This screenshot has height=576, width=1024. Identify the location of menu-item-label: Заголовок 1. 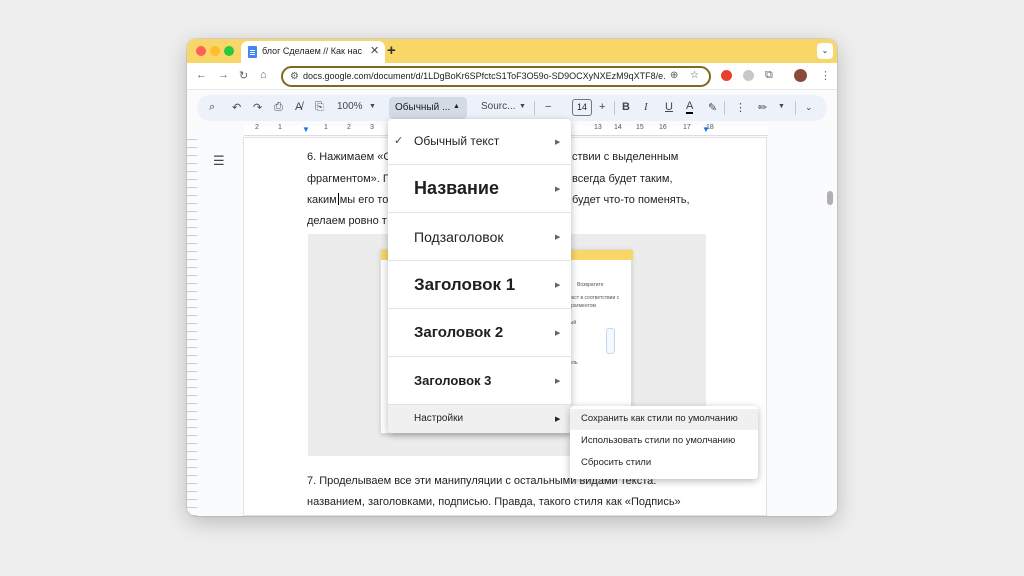
(465, 284).